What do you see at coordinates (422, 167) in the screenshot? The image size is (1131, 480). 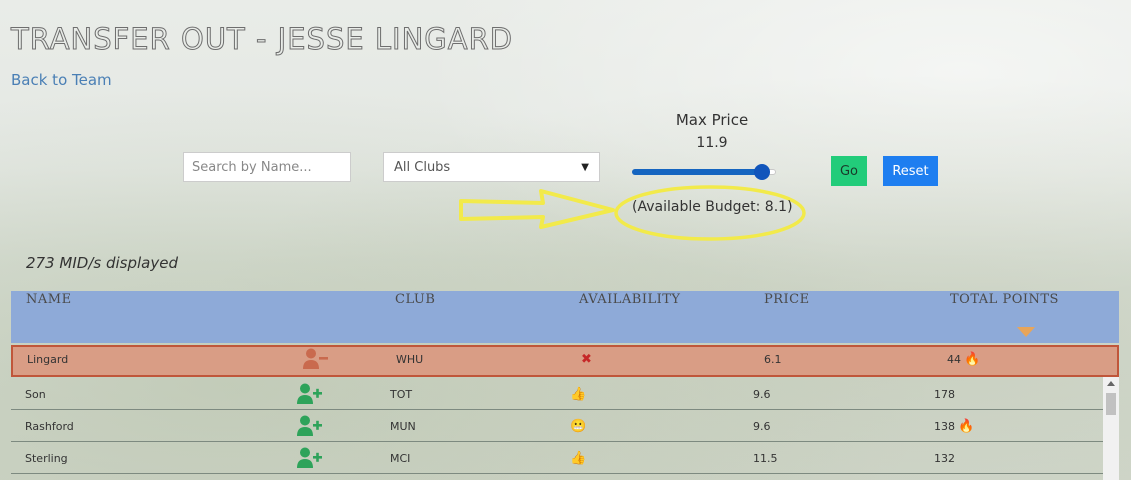 I see `club-select-value: All Clubs` at bounding box center [422, 167].